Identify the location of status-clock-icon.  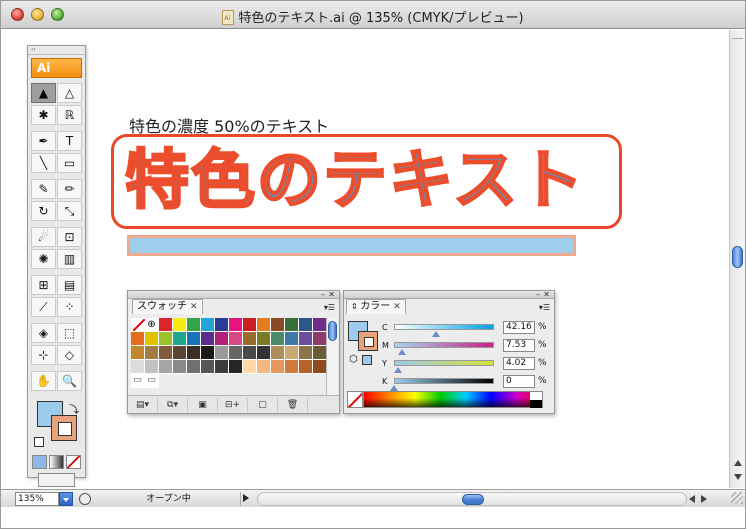
(85, 499).